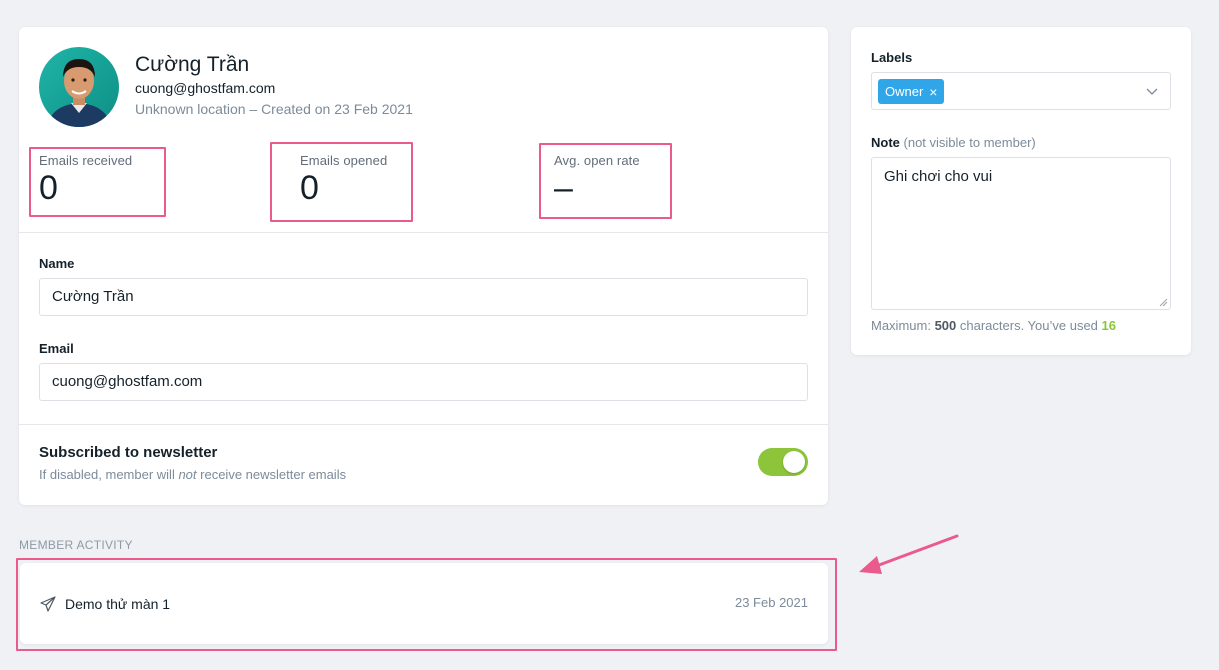 The image size is (1219, 670). What do you see at coordinates (192, 64) in the screenshot?
I see `member-name: Cường Trần` at bounding box center [192, 64].